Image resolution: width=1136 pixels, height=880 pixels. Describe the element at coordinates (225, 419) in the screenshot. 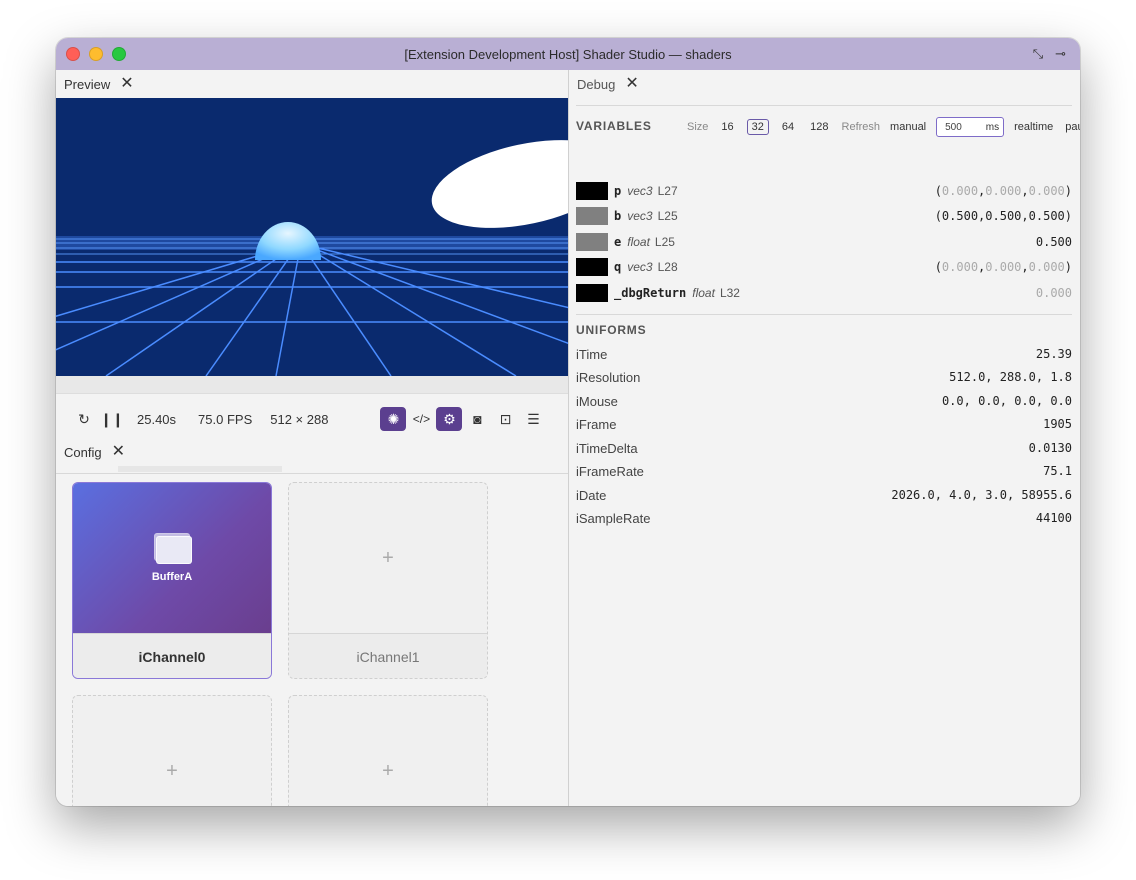

I see `fps-readout: 75.0 FPS` at that location.